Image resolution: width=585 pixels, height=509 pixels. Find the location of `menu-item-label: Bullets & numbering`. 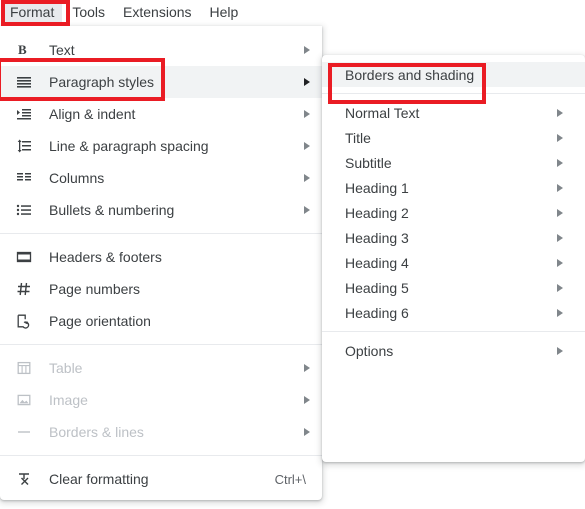

menu-item-label: Bullets & numbering is located at coordinates (112, 210).